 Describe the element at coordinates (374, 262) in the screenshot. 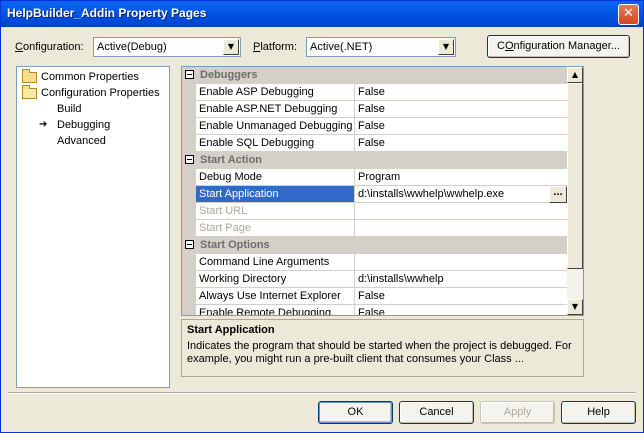

I see `property-row: Command Line Arguments` at that location.